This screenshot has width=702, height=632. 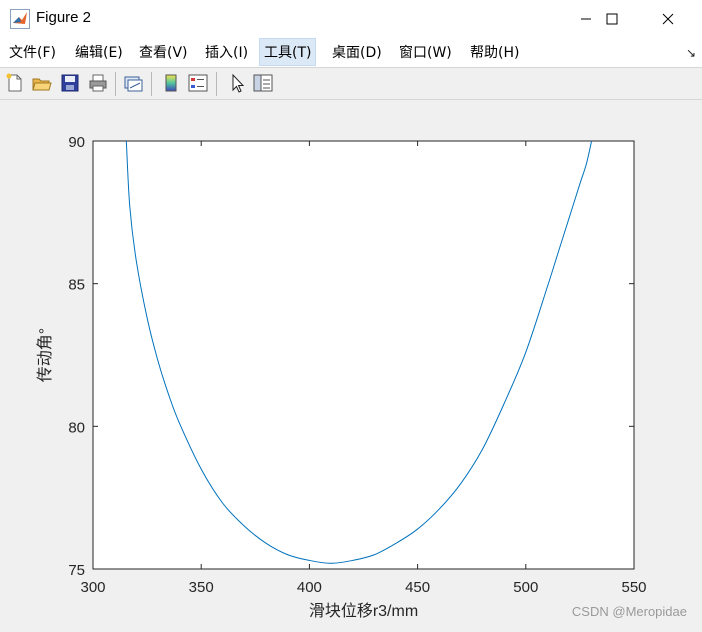 What do you see at coordinates (201, 587) in the screenshot?
I see `x-tick-label: 350` at bounding box center [201, 587].